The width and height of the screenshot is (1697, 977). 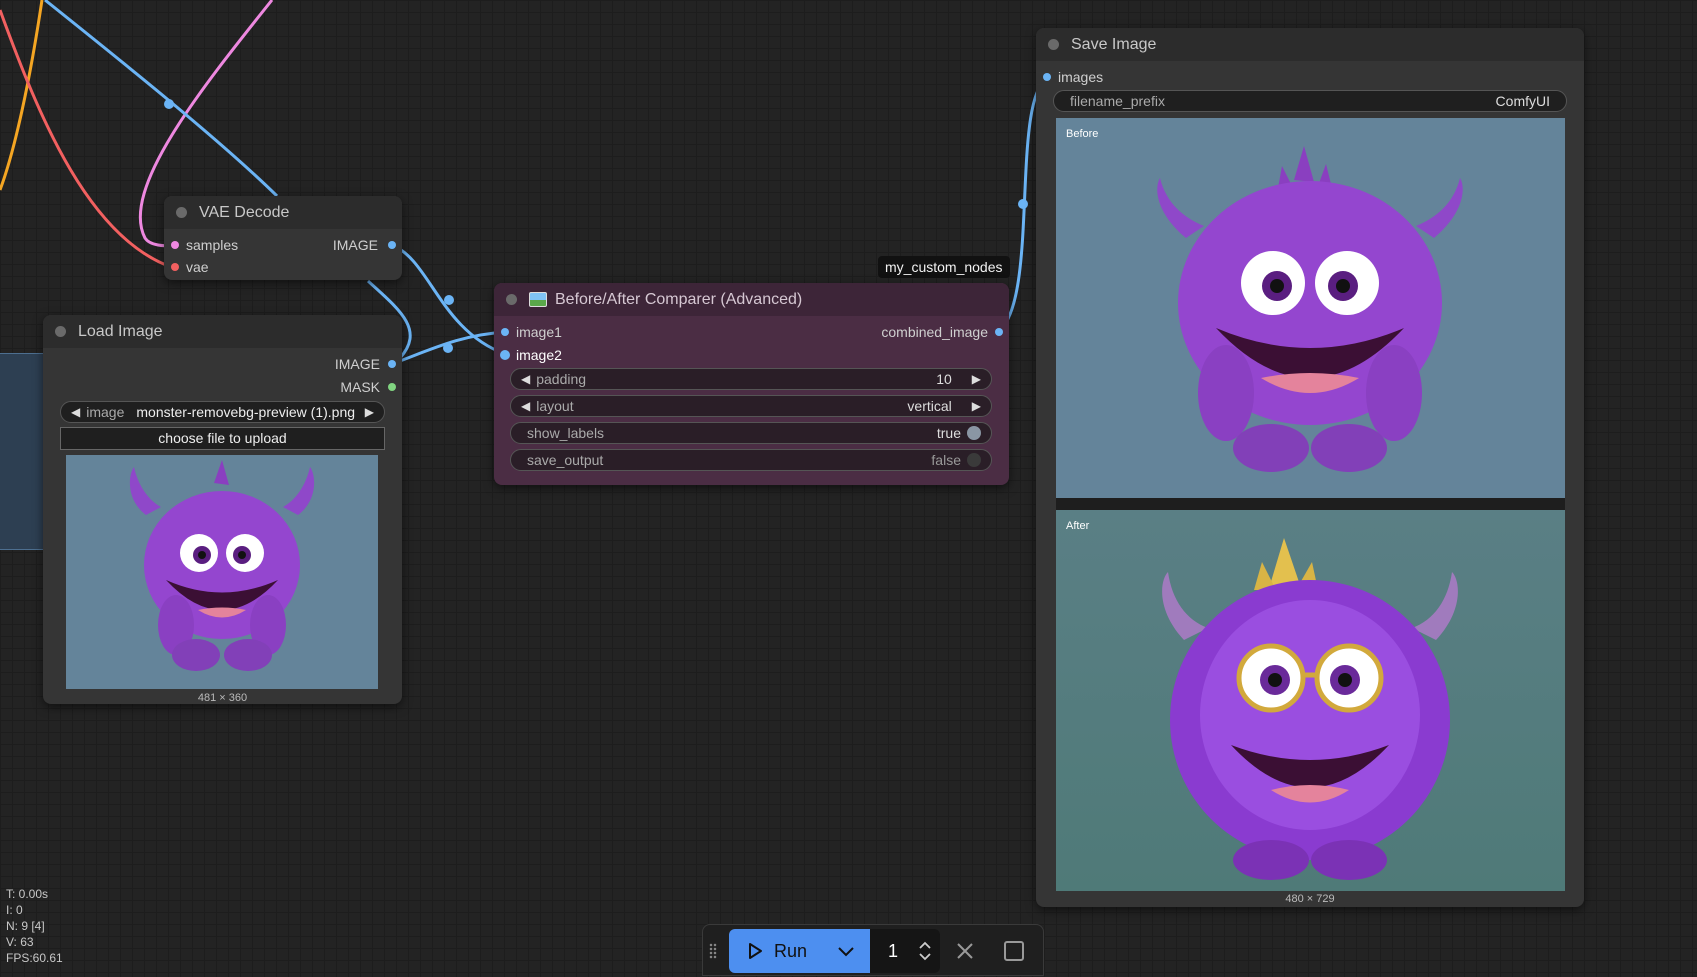 I want to click on before-panel: Before, so click(x=1310, y=308).